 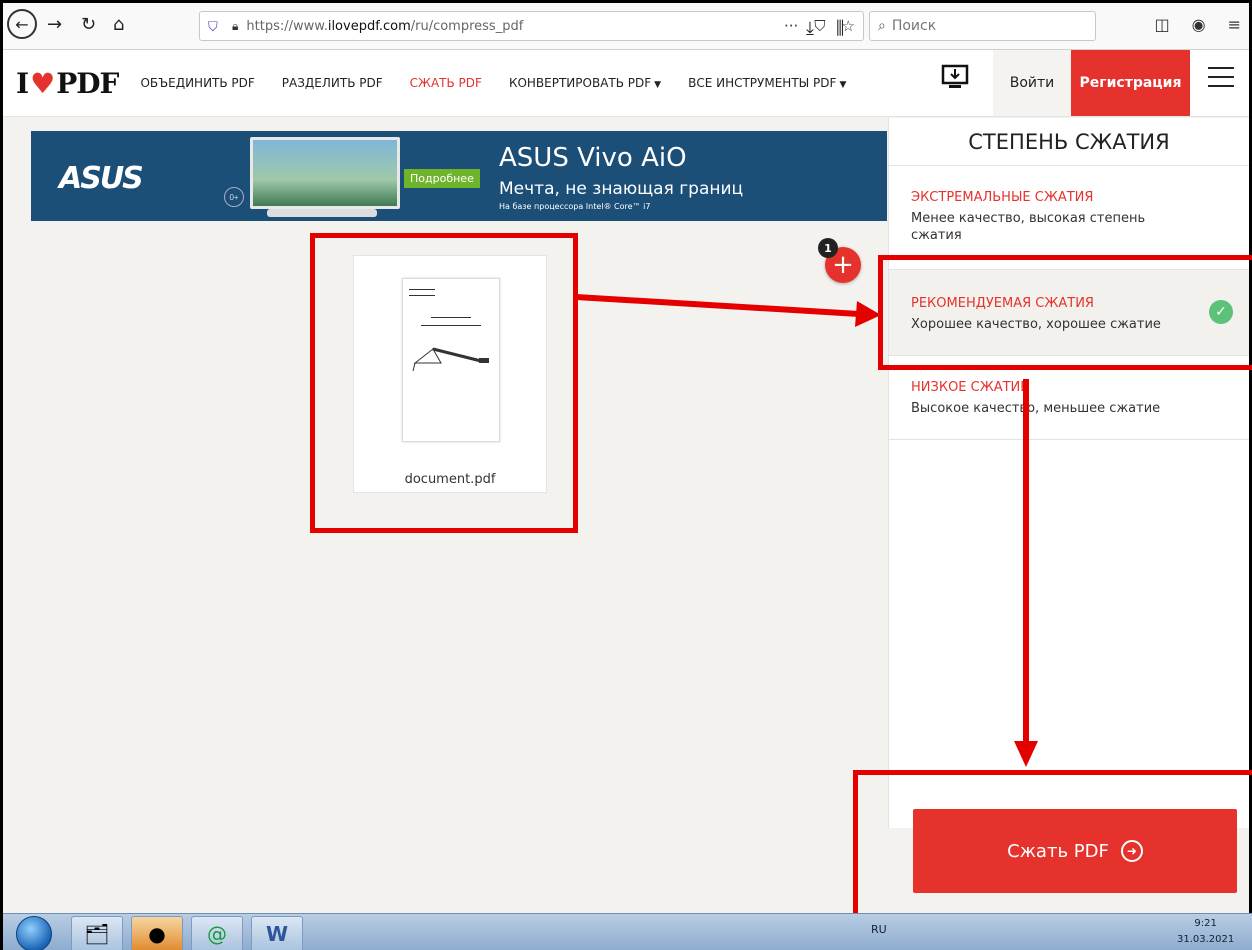 I want to click on sidebar-icon: ◫, so click(x=1162, y=24).